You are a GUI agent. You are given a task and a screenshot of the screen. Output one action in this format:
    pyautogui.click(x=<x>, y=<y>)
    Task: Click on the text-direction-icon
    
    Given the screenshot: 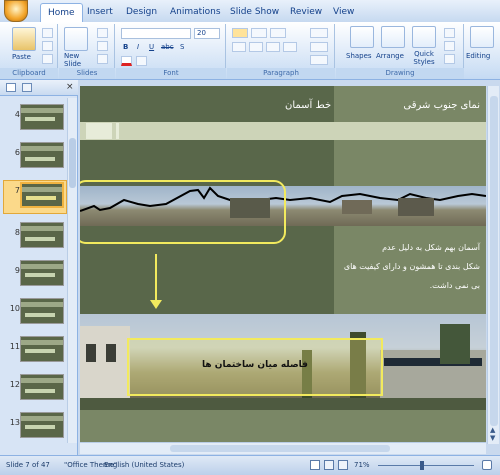 What is the action you would take?
    pyautogui.click(x=319, y=33)
    